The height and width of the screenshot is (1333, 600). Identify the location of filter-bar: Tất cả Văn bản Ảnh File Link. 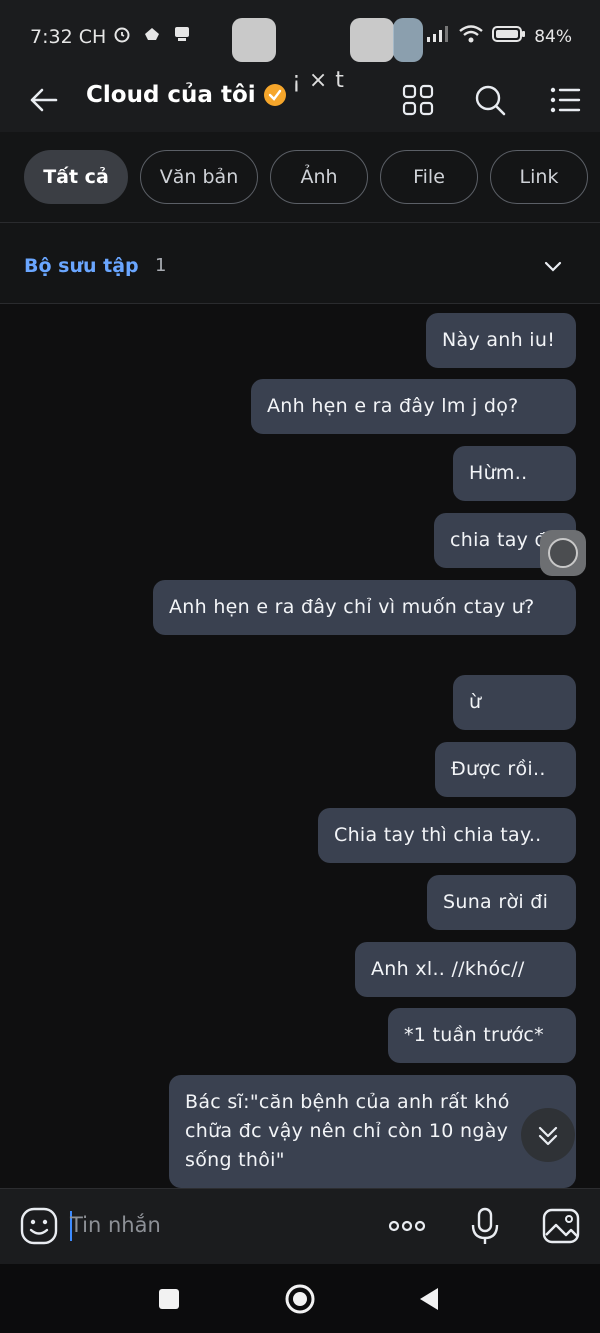
(300, 177).